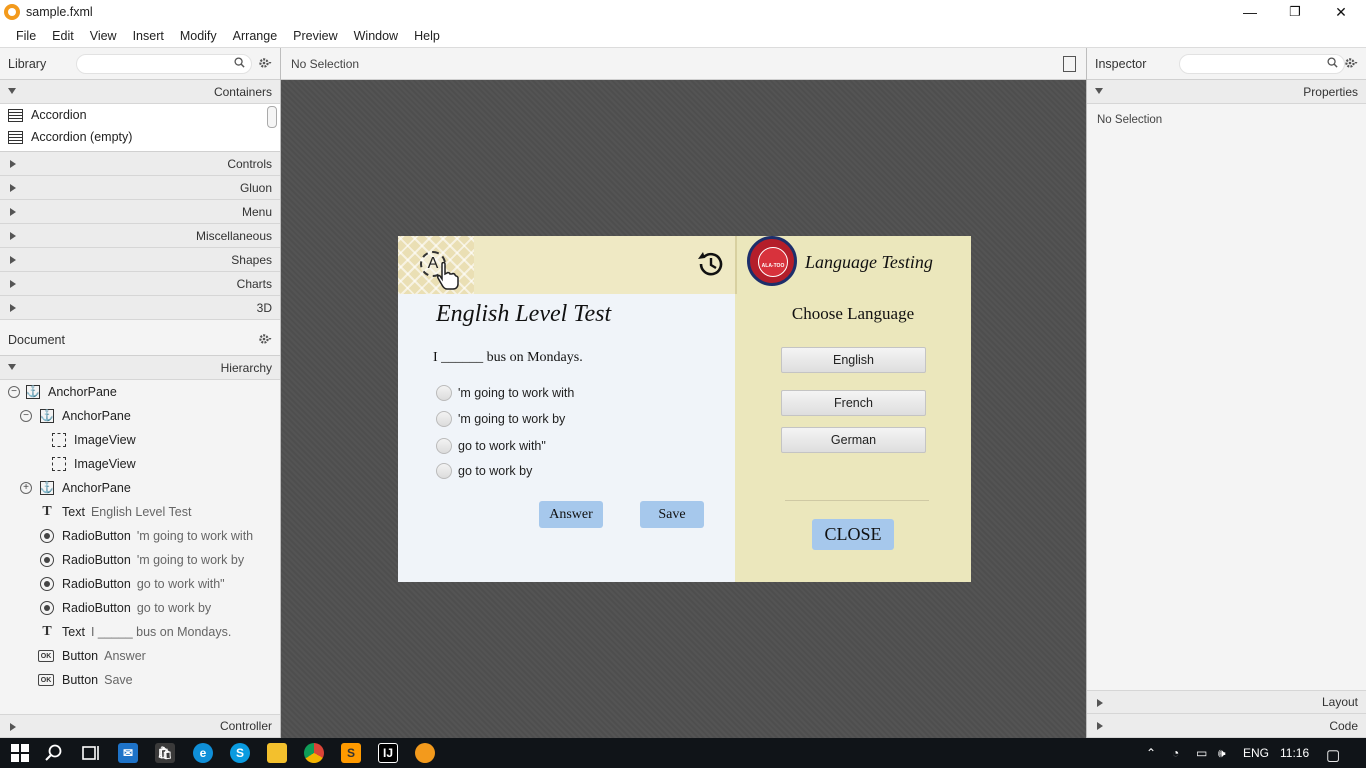 The width and height of the screenshot is (1366, 768). Describe the element at coordinates (1294, 753) in the screenshot. I see `clock: 11:16` at that location.